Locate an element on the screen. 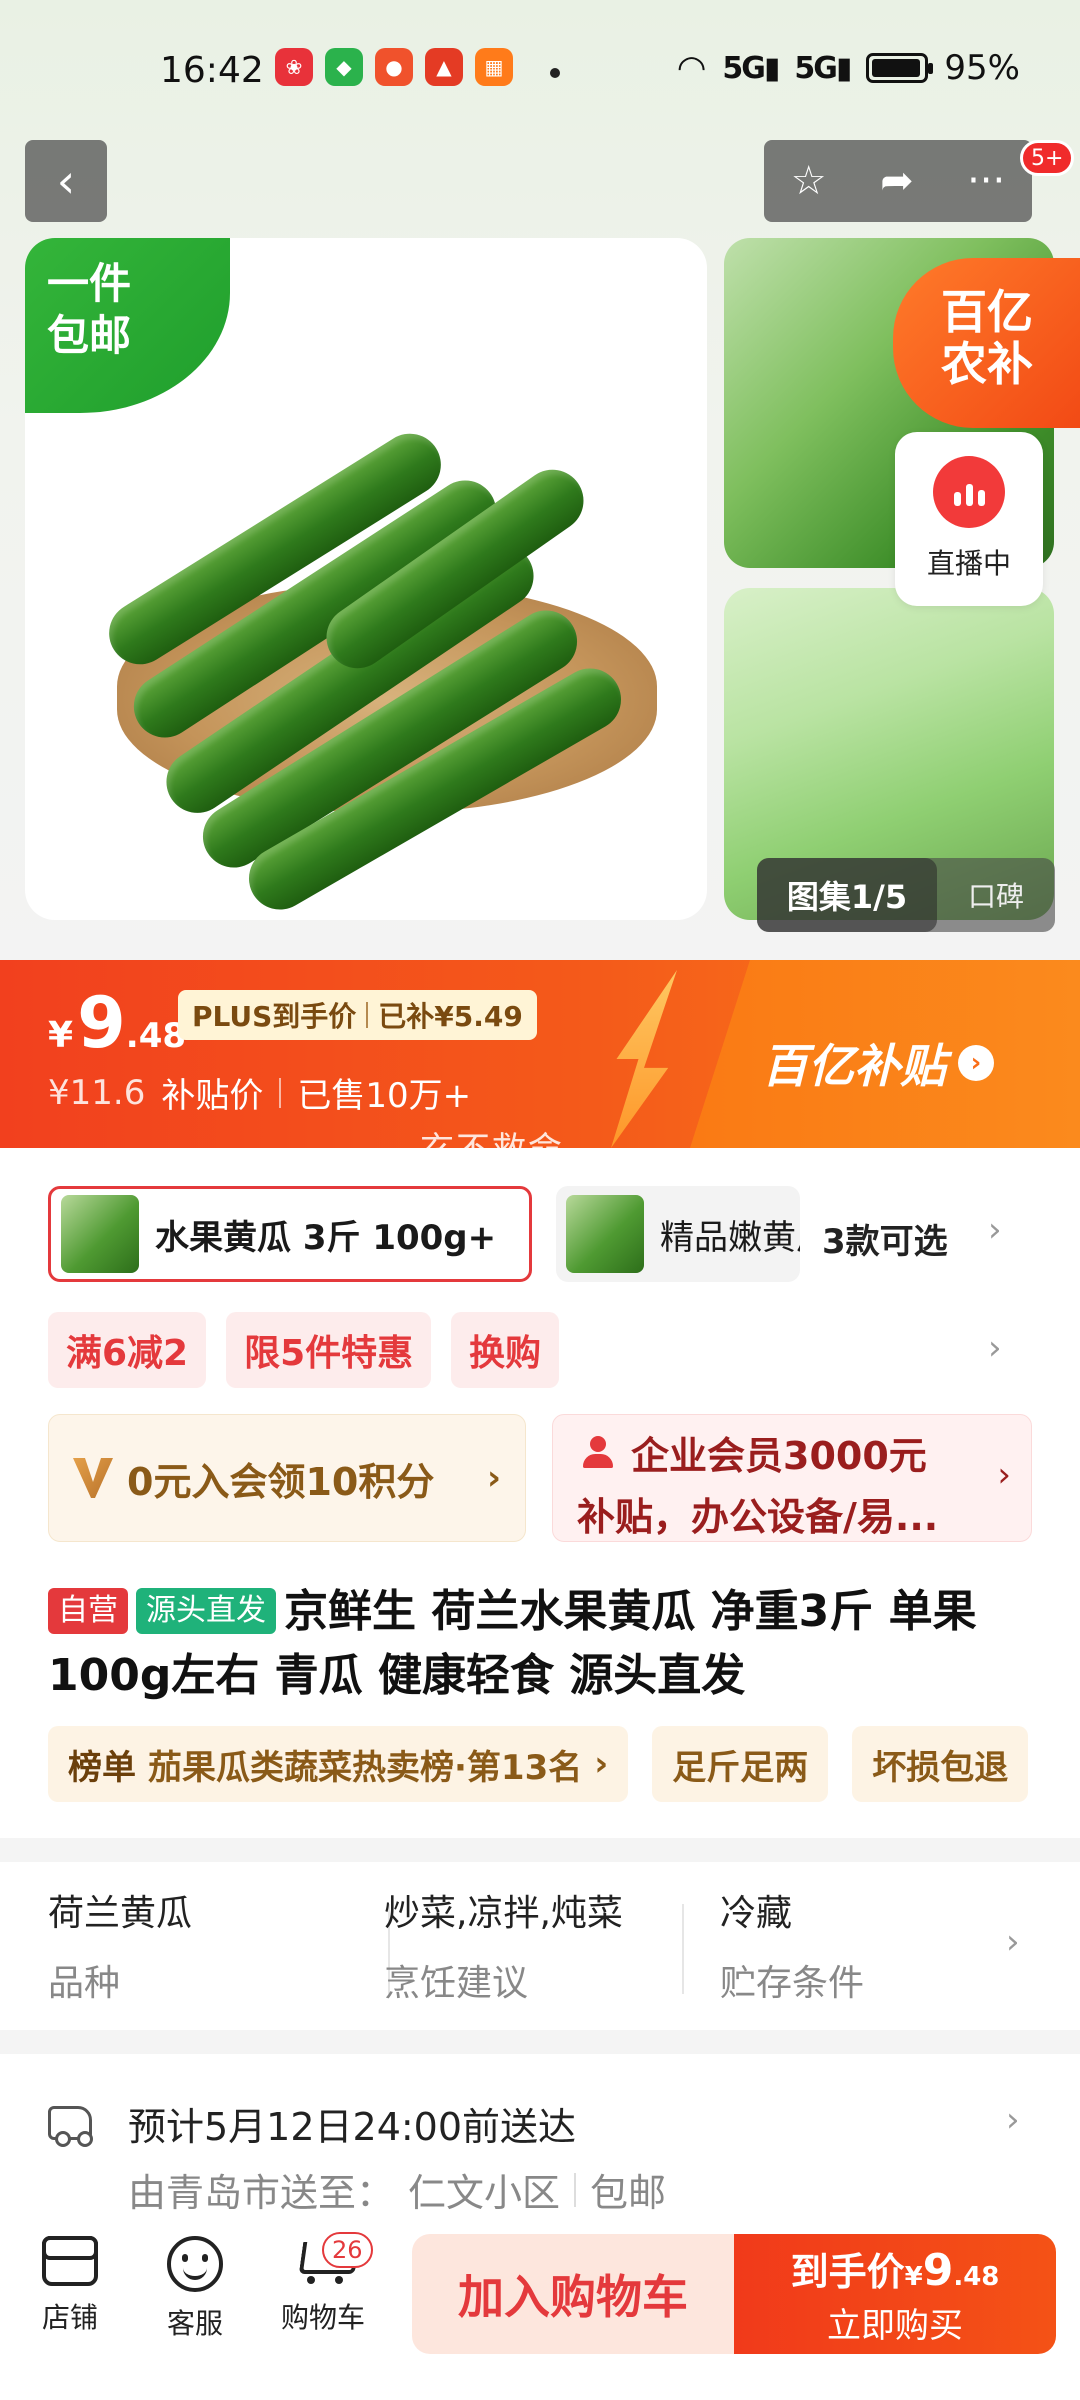 This screenshot has width=1080, height=2400. signal-icon-1: 5G▮ is located at coordinates (751, 68).